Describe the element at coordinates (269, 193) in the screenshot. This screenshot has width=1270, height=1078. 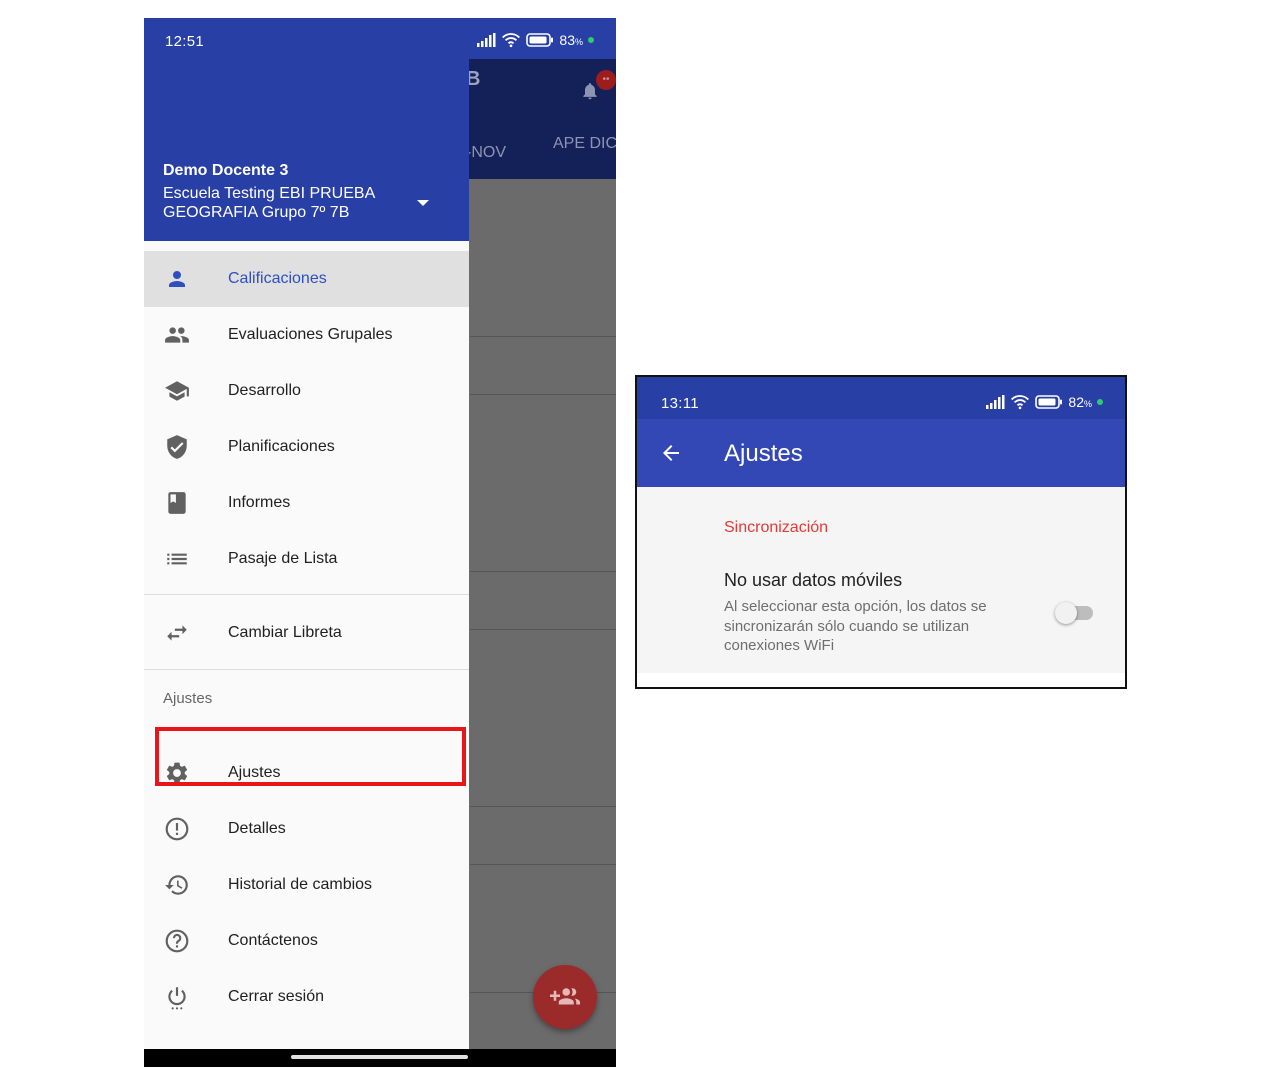
I see `school-name: Escuela Testing EBI PRUEBA` at that location.